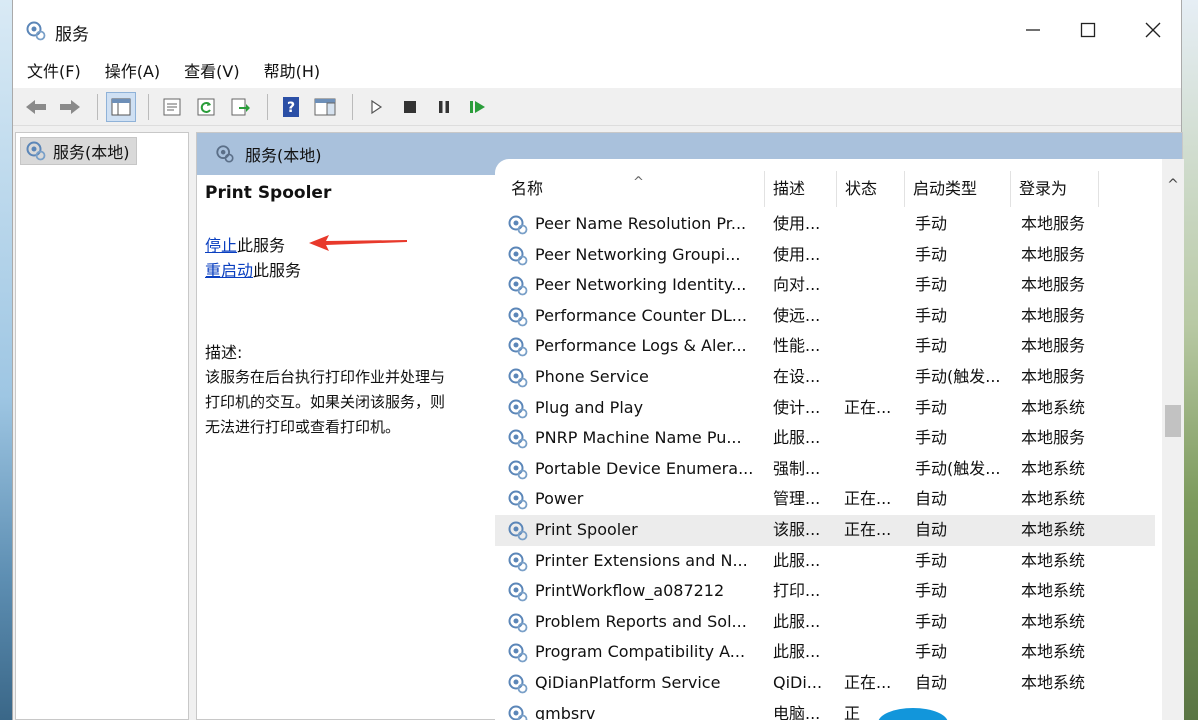 Image resolution: width=1198 pixels, height=720 pixels. What do you see at coordinates (97, 106) in the screenshot?
I see `toolbar-separator` at bounding box center [97, 106].